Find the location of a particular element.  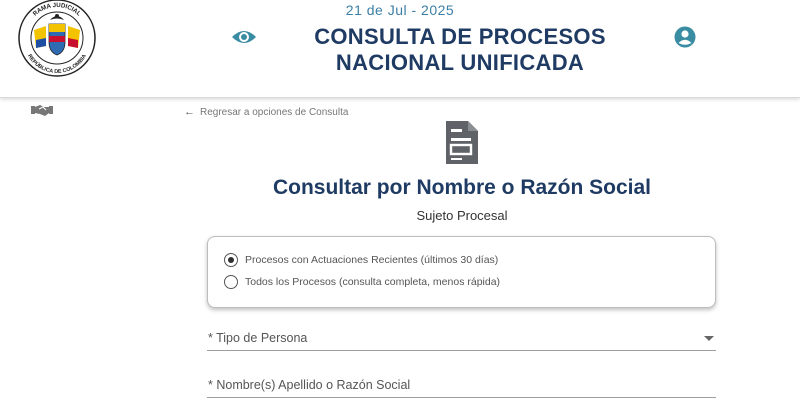

dropdown-caret-icon is located at coordinates (709, 338).